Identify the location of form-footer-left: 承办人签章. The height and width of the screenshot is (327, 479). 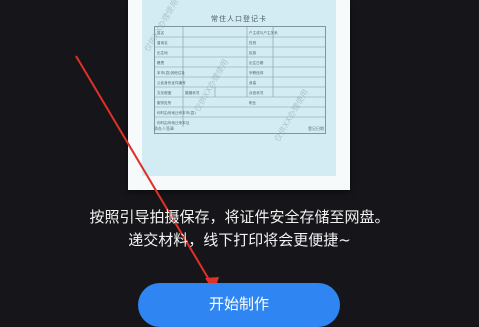
(164, 128).